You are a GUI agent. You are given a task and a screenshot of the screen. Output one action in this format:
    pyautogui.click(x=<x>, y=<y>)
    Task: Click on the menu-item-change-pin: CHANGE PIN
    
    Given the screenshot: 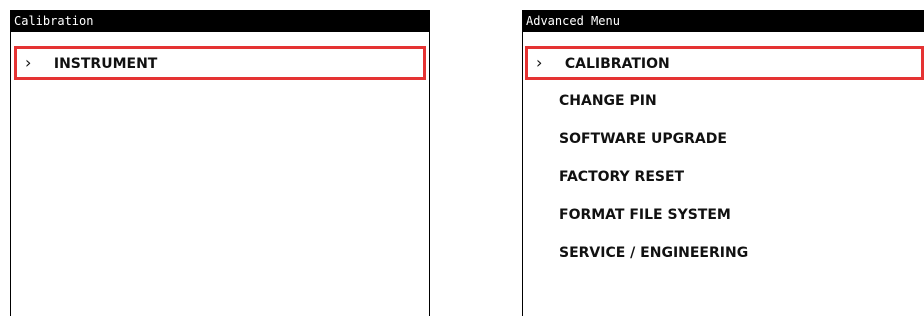 What is the action you would take?
    pyautogui.click(x=723, y=101)
    